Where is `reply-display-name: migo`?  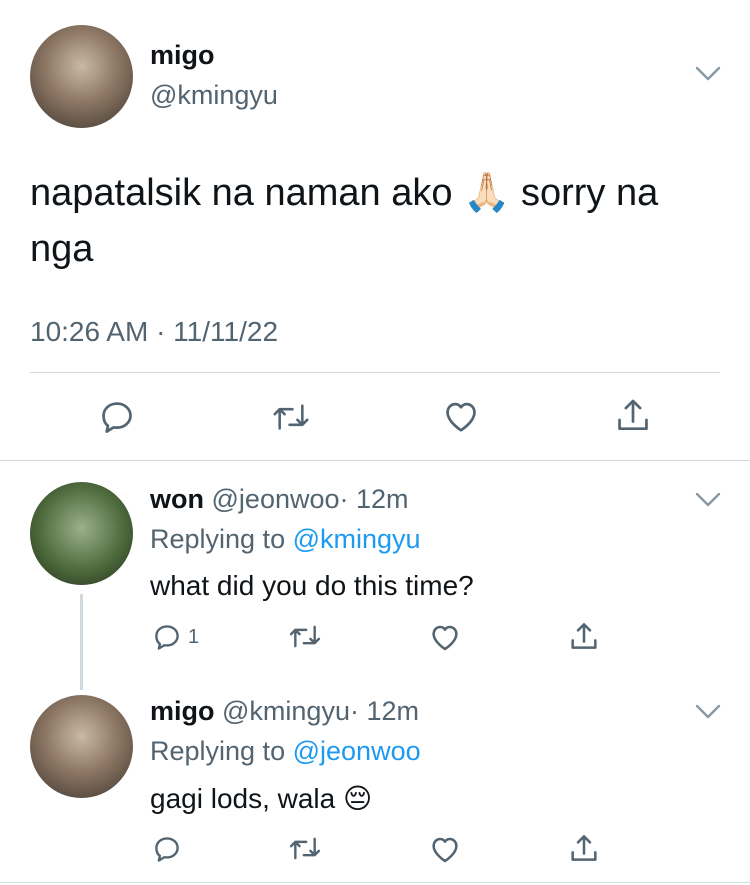 reply-display-name: migo is located at coordinates (182, 711).